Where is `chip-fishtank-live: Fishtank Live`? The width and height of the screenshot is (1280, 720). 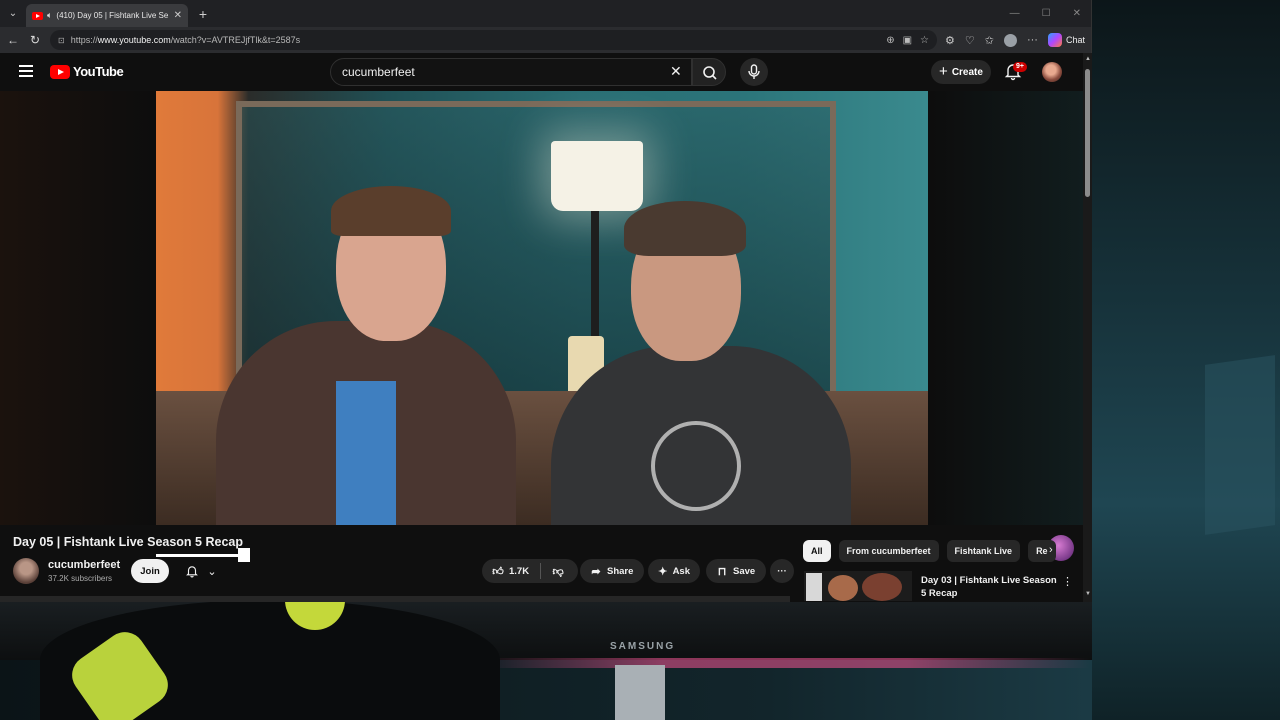 chip-fishtank-live: Fishtank Live is located at coordinates (983, 551).